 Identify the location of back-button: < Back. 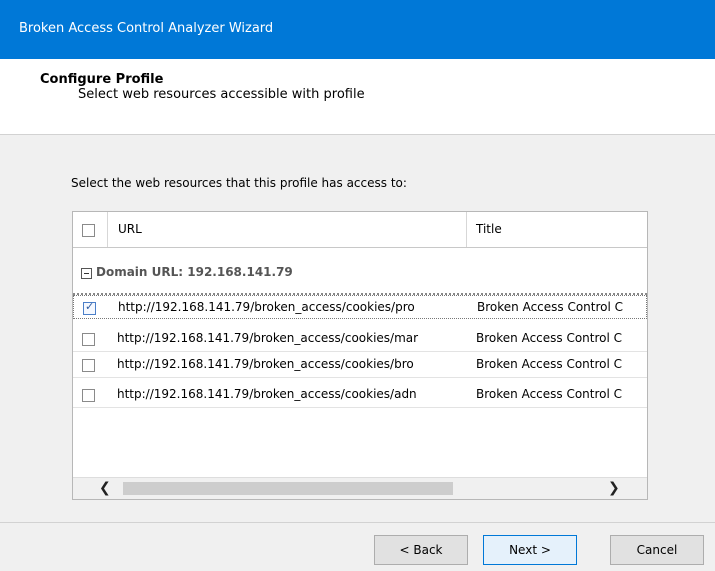
(421, 550).